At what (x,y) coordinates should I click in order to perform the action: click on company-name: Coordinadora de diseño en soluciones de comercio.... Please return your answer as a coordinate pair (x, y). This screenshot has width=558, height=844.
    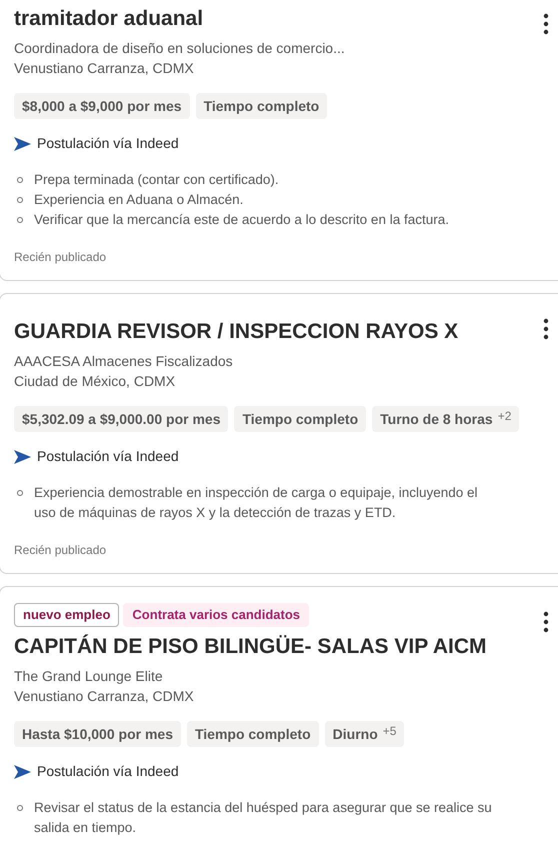
    Looking at the image, I should click on (180, 48).